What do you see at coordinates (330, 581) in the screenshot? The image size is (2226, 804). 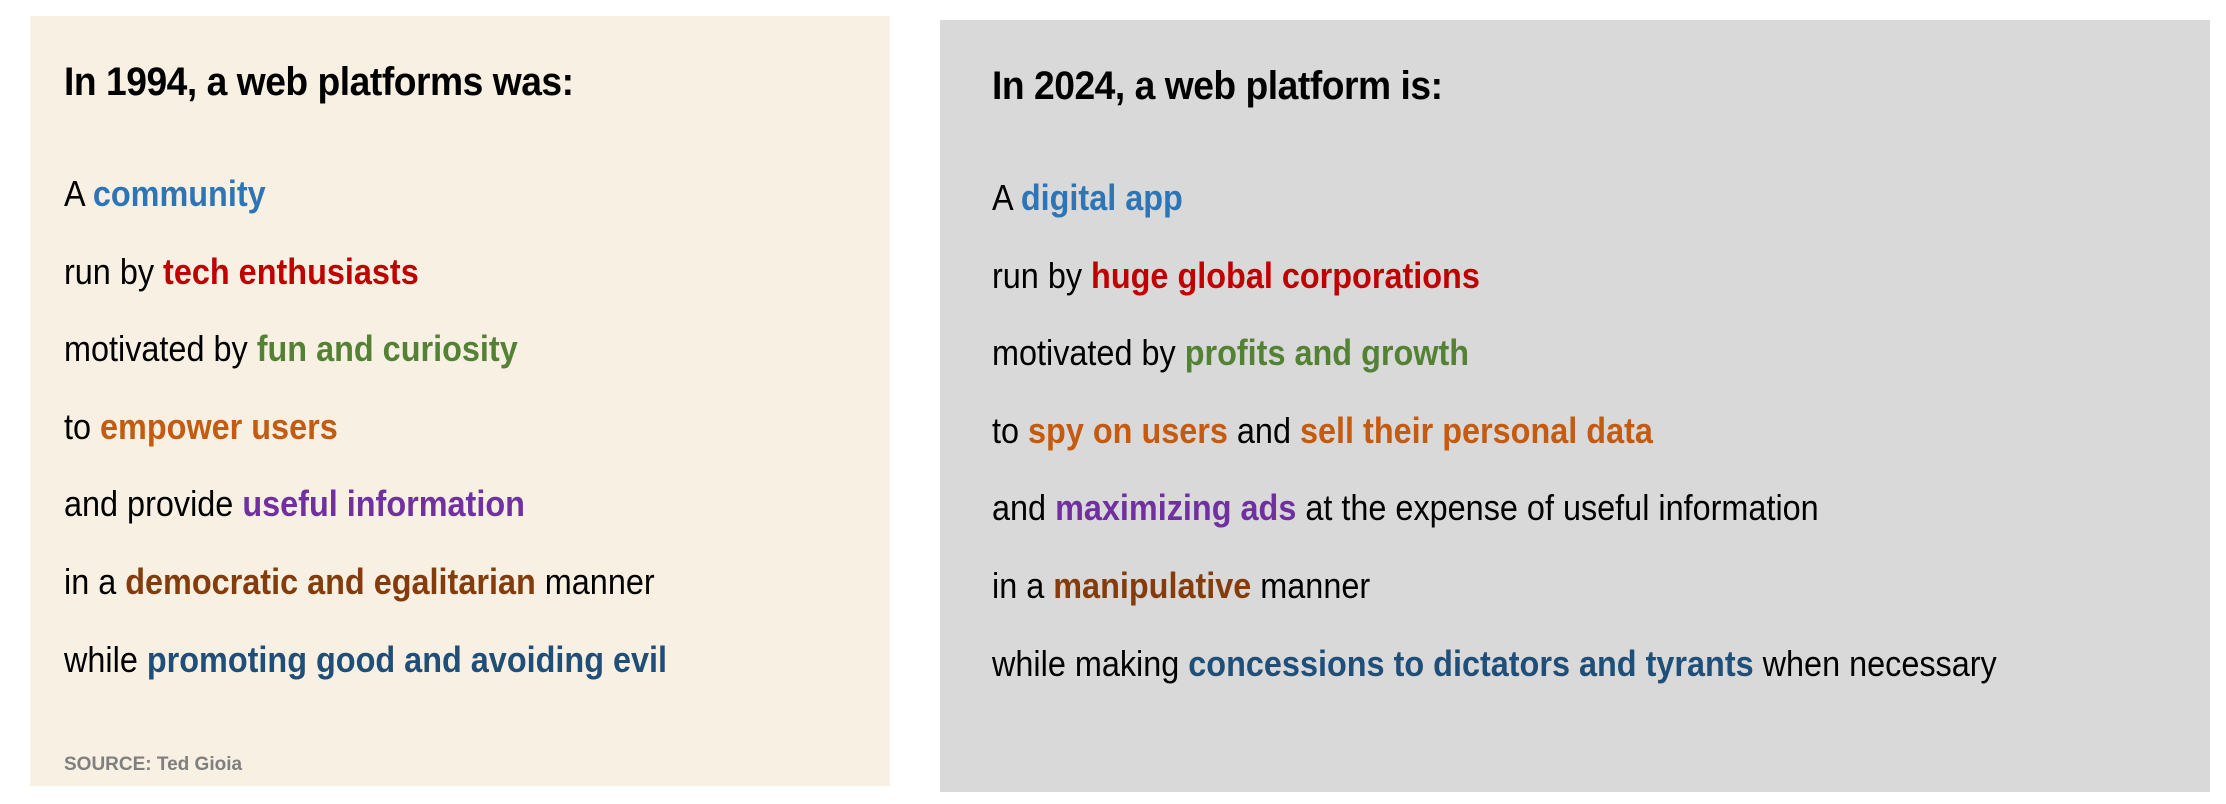 I see `highlighted-phrase: democratic and egalitarian` at bounding box center [330, 581].